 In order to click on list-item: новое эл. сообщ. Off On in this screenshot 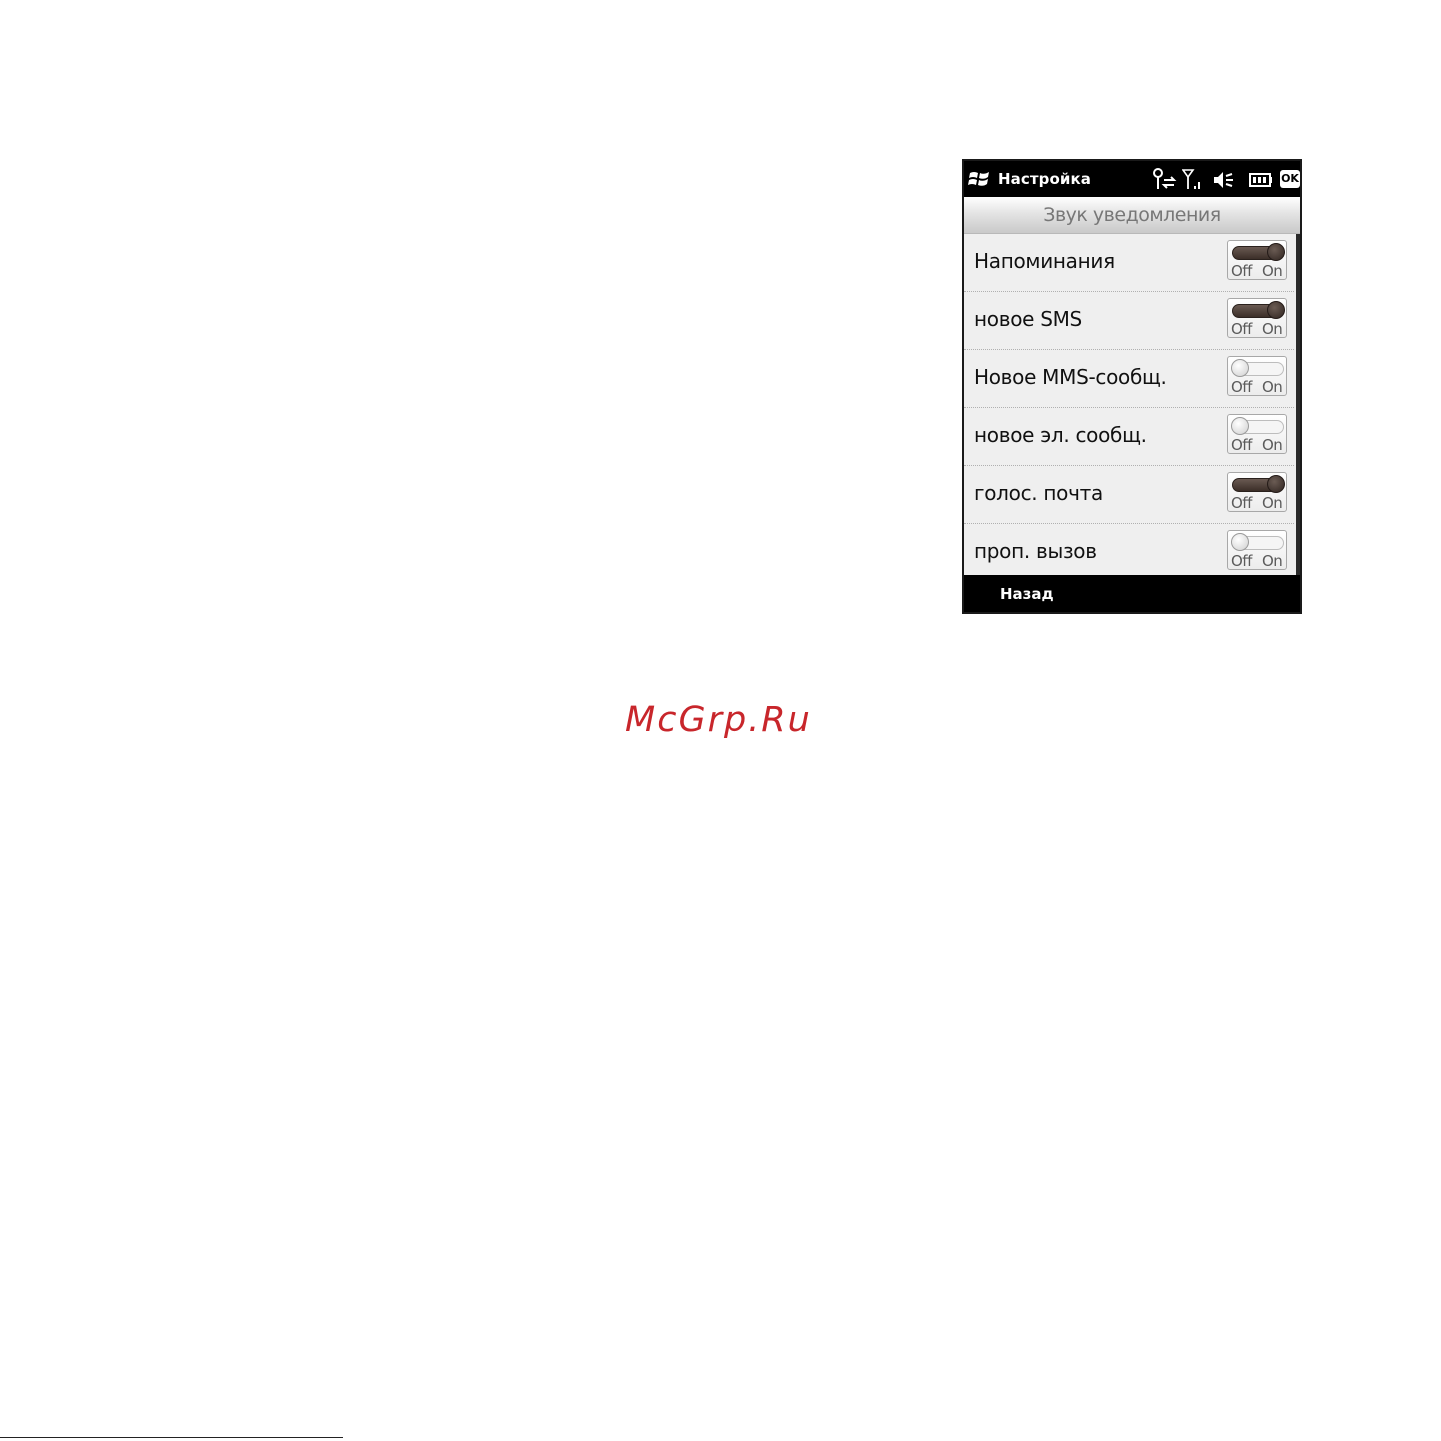, I will do `click(1129, 437)`.